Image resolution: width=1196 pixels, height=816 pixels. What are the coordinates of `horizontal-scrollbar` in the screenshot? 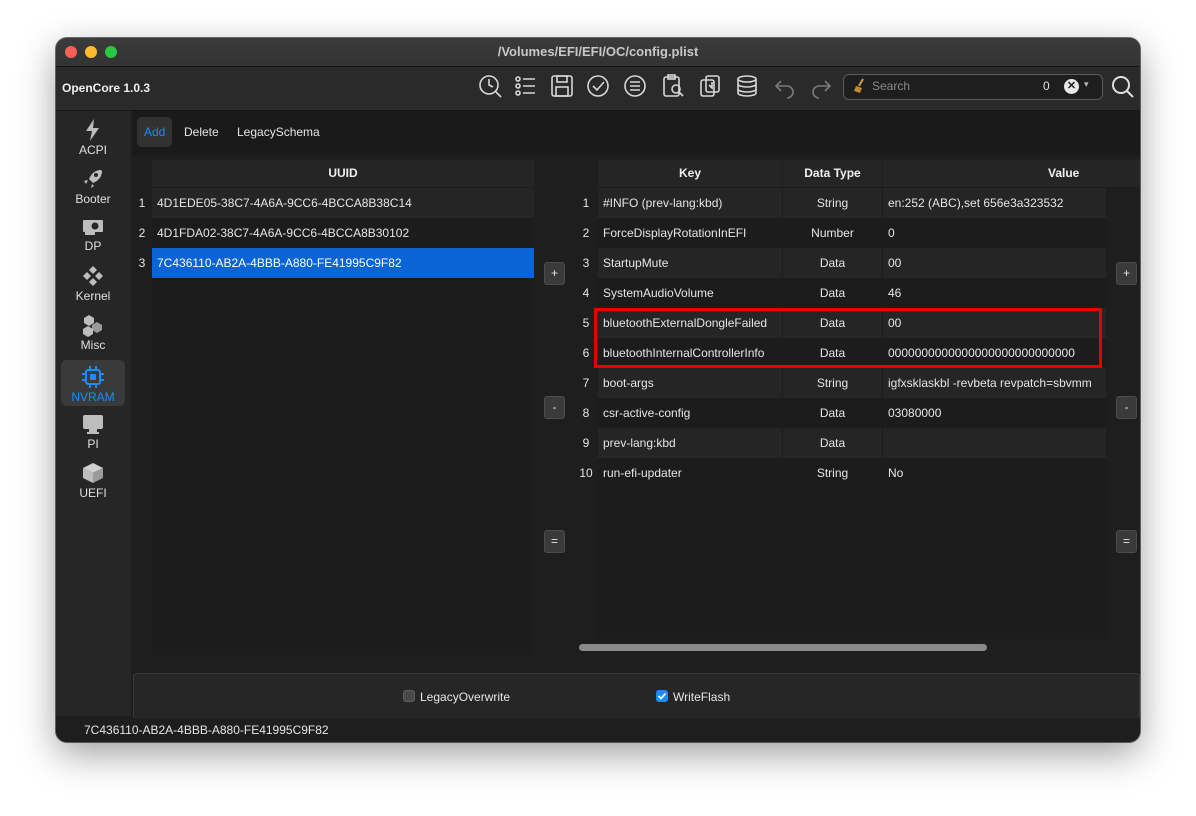 It's located at (841, 647).